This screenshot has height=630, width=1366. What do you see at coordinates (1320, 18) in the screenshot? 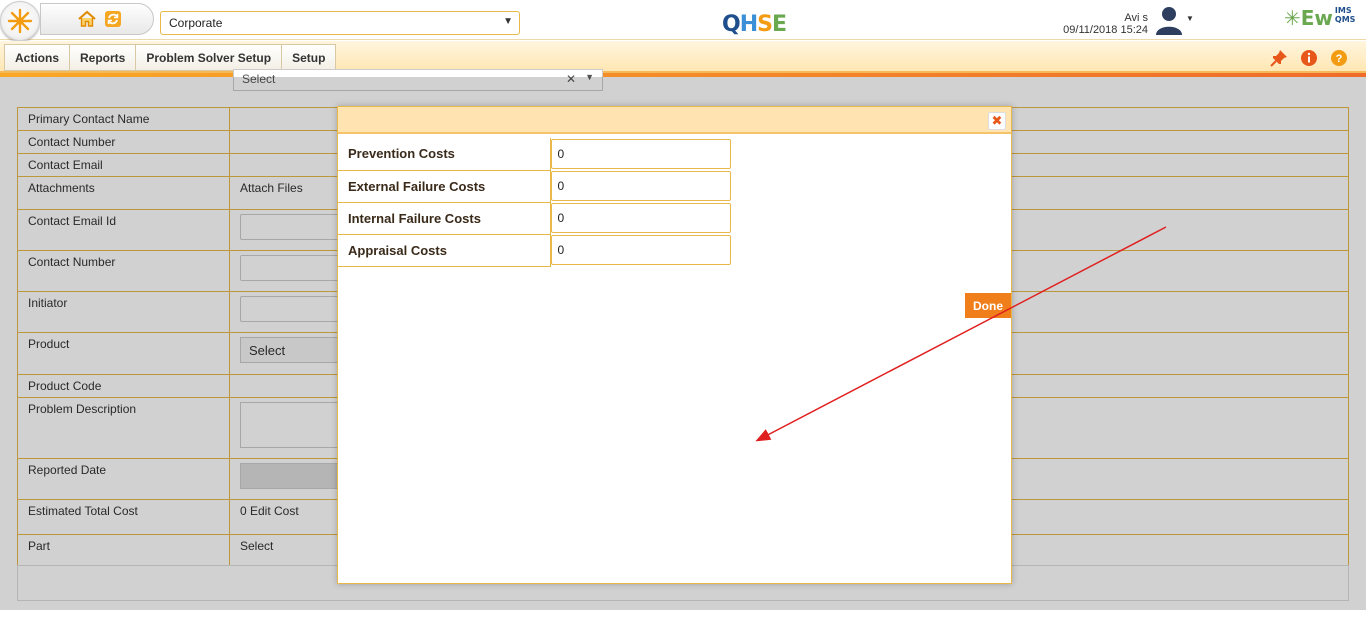
I see `brand-logo: ✳ Ew IMS QMS` at bounding box center [1320, 18].